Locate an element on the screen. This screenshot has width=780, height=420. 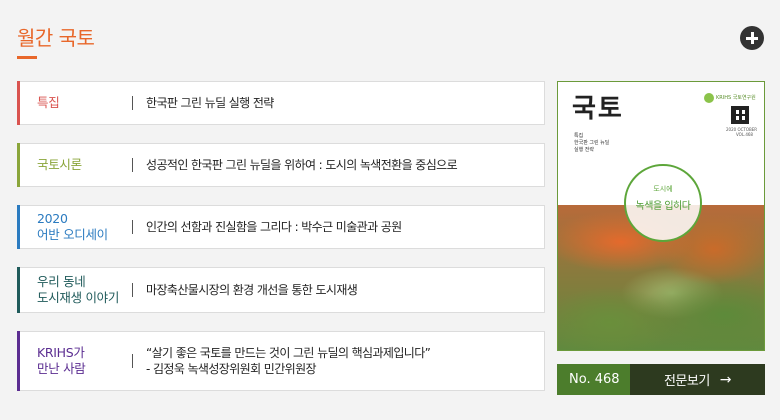
article-title: 인간의 선함과 진실함을 그리다 : 박수근 미술관과 공원 is located at coordinates (274, 227).